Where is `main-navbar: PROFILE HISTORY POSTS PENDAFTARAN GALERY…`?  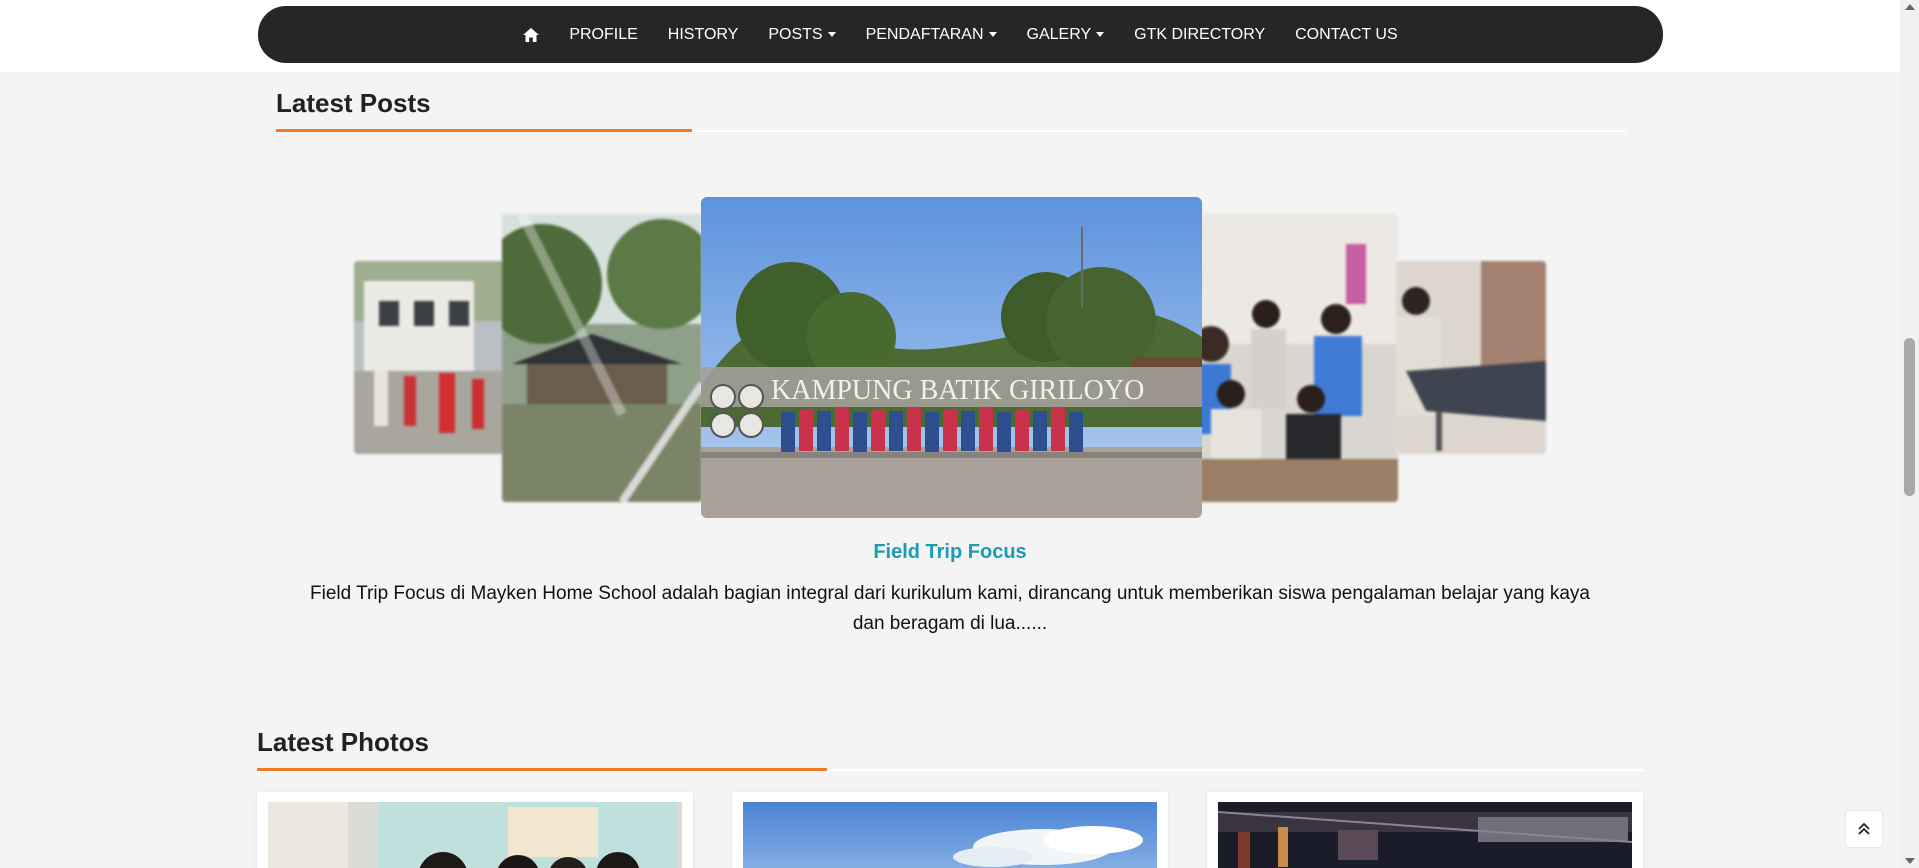
main-navbar: PROFILE HISTORY POSTS PENDAFTARAN GALERY… is located at coordinates (960, 34).